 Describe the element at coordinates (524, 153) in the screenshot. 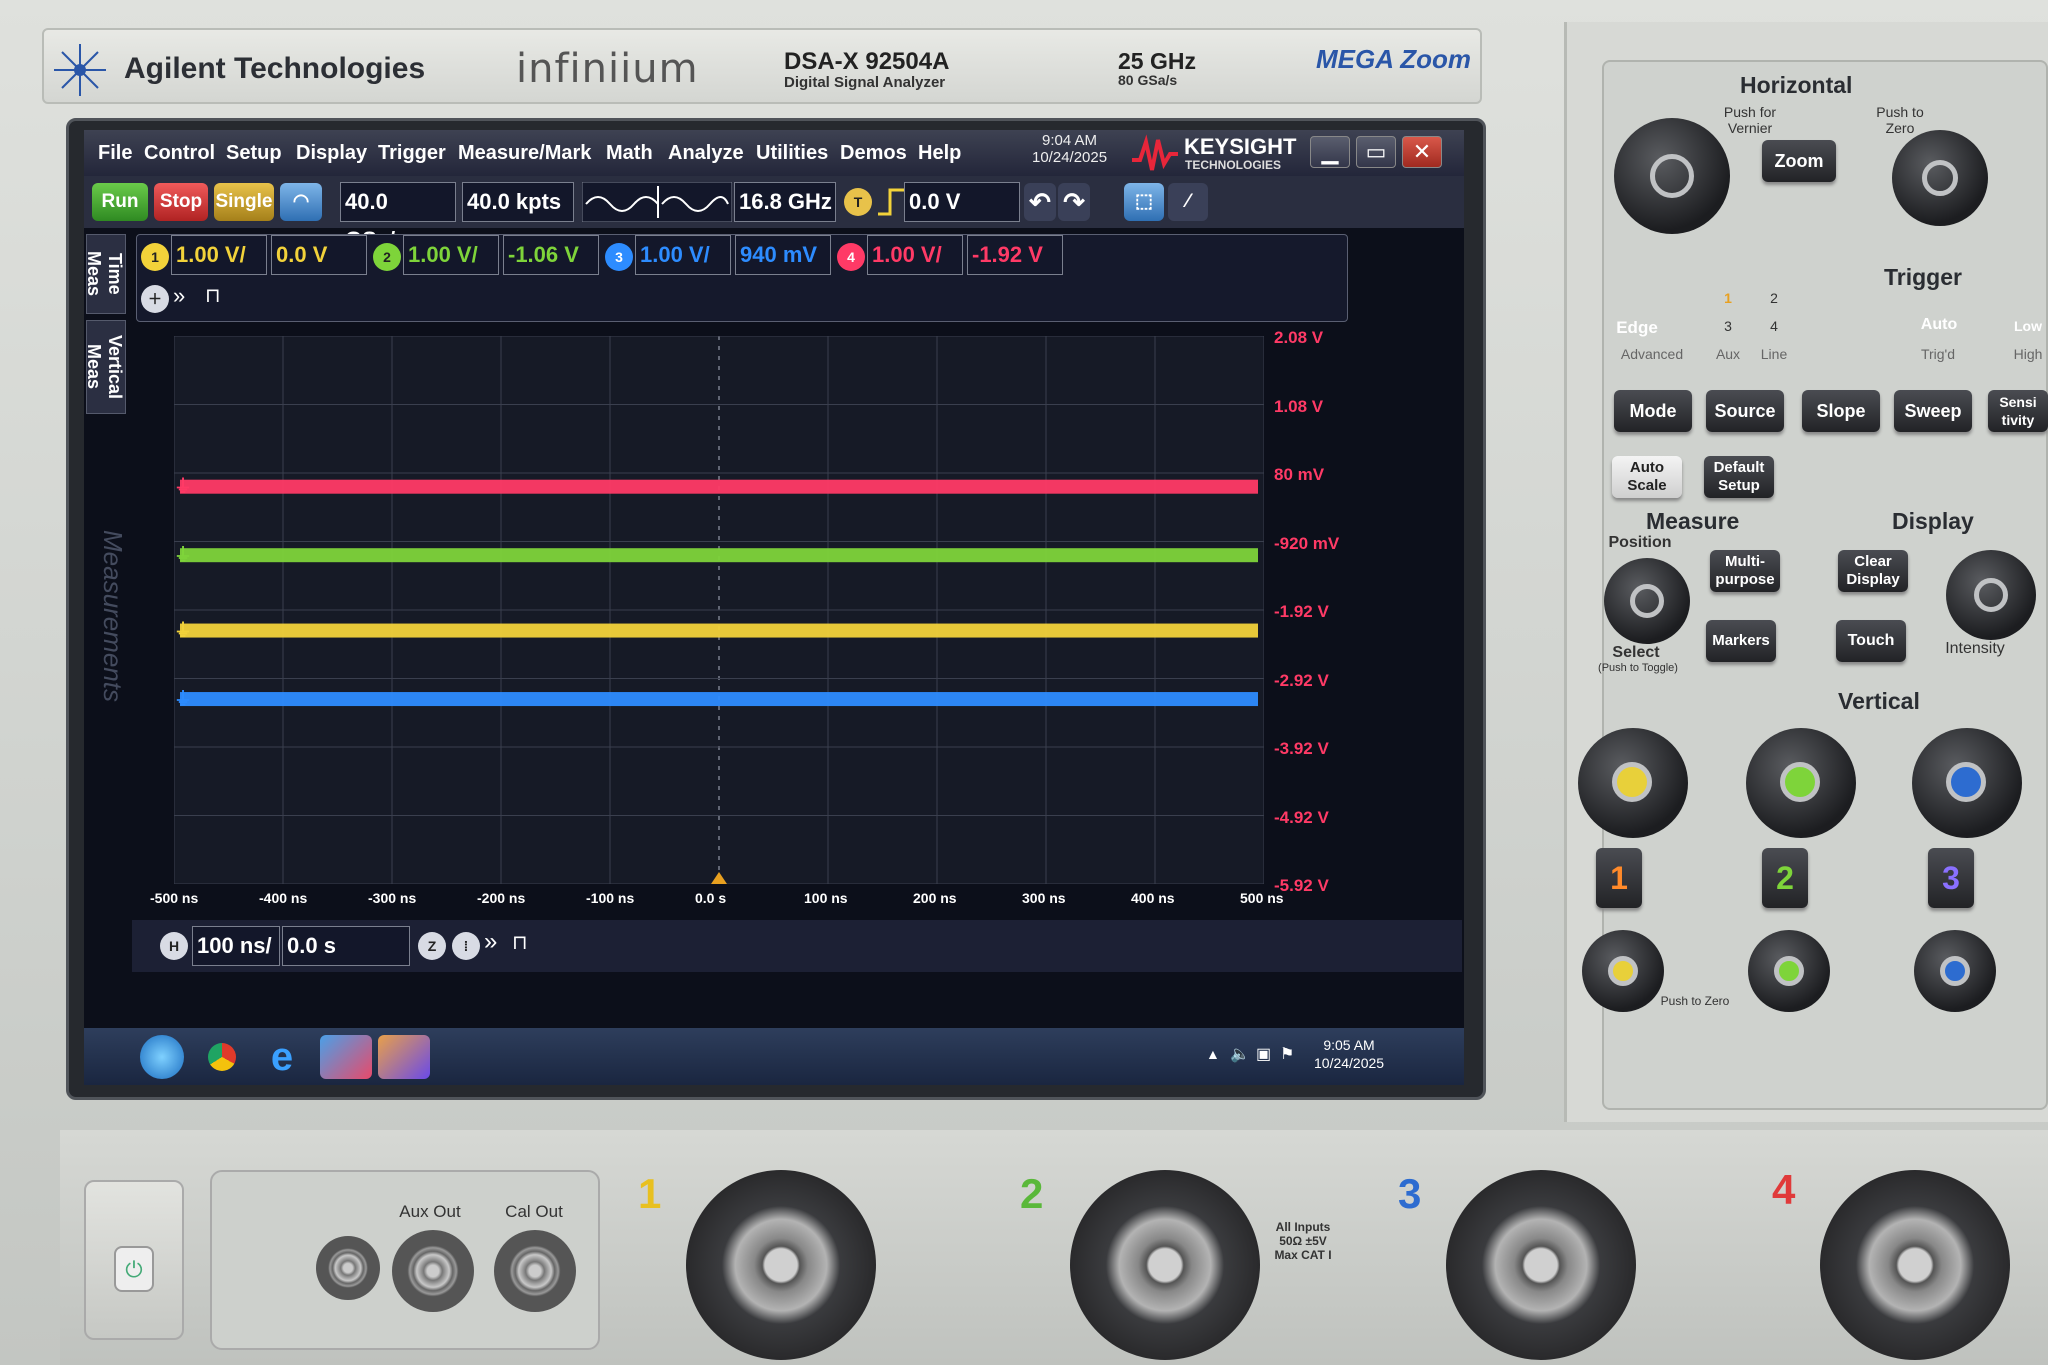

I see `menu-measure-mark: Measure/Mark` at that location.